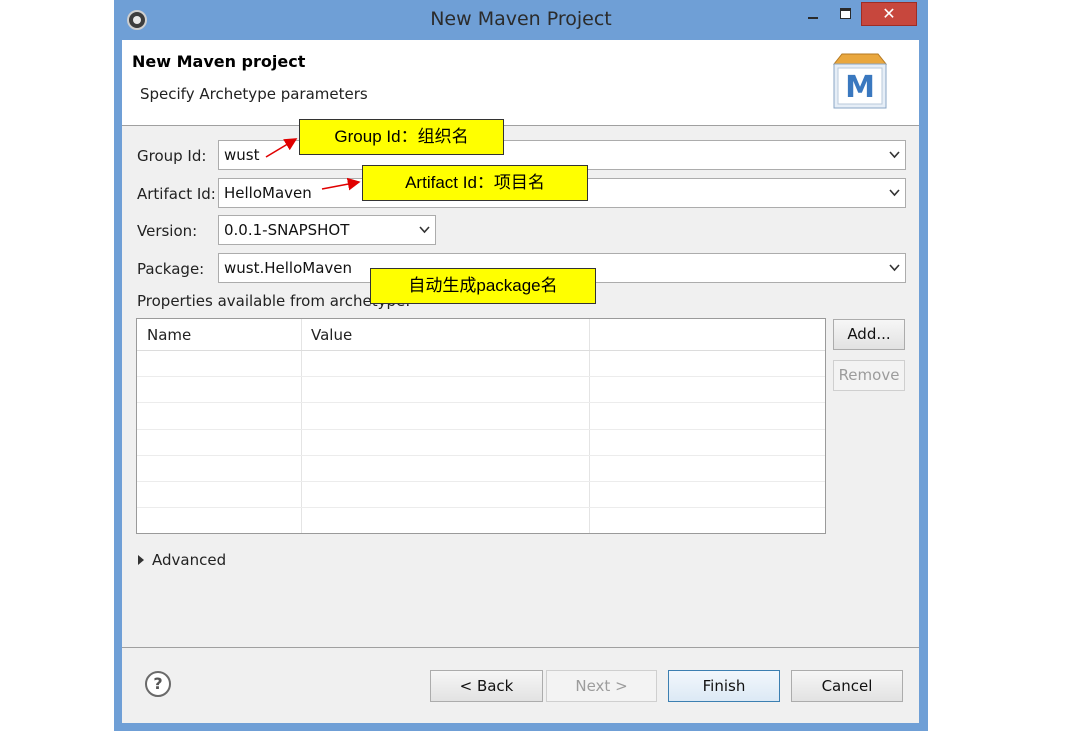  What do you see at coordinates (172, 156) in the screenshot?
I see `group-id-label: Group Id:` at bounding box center [172, 156].